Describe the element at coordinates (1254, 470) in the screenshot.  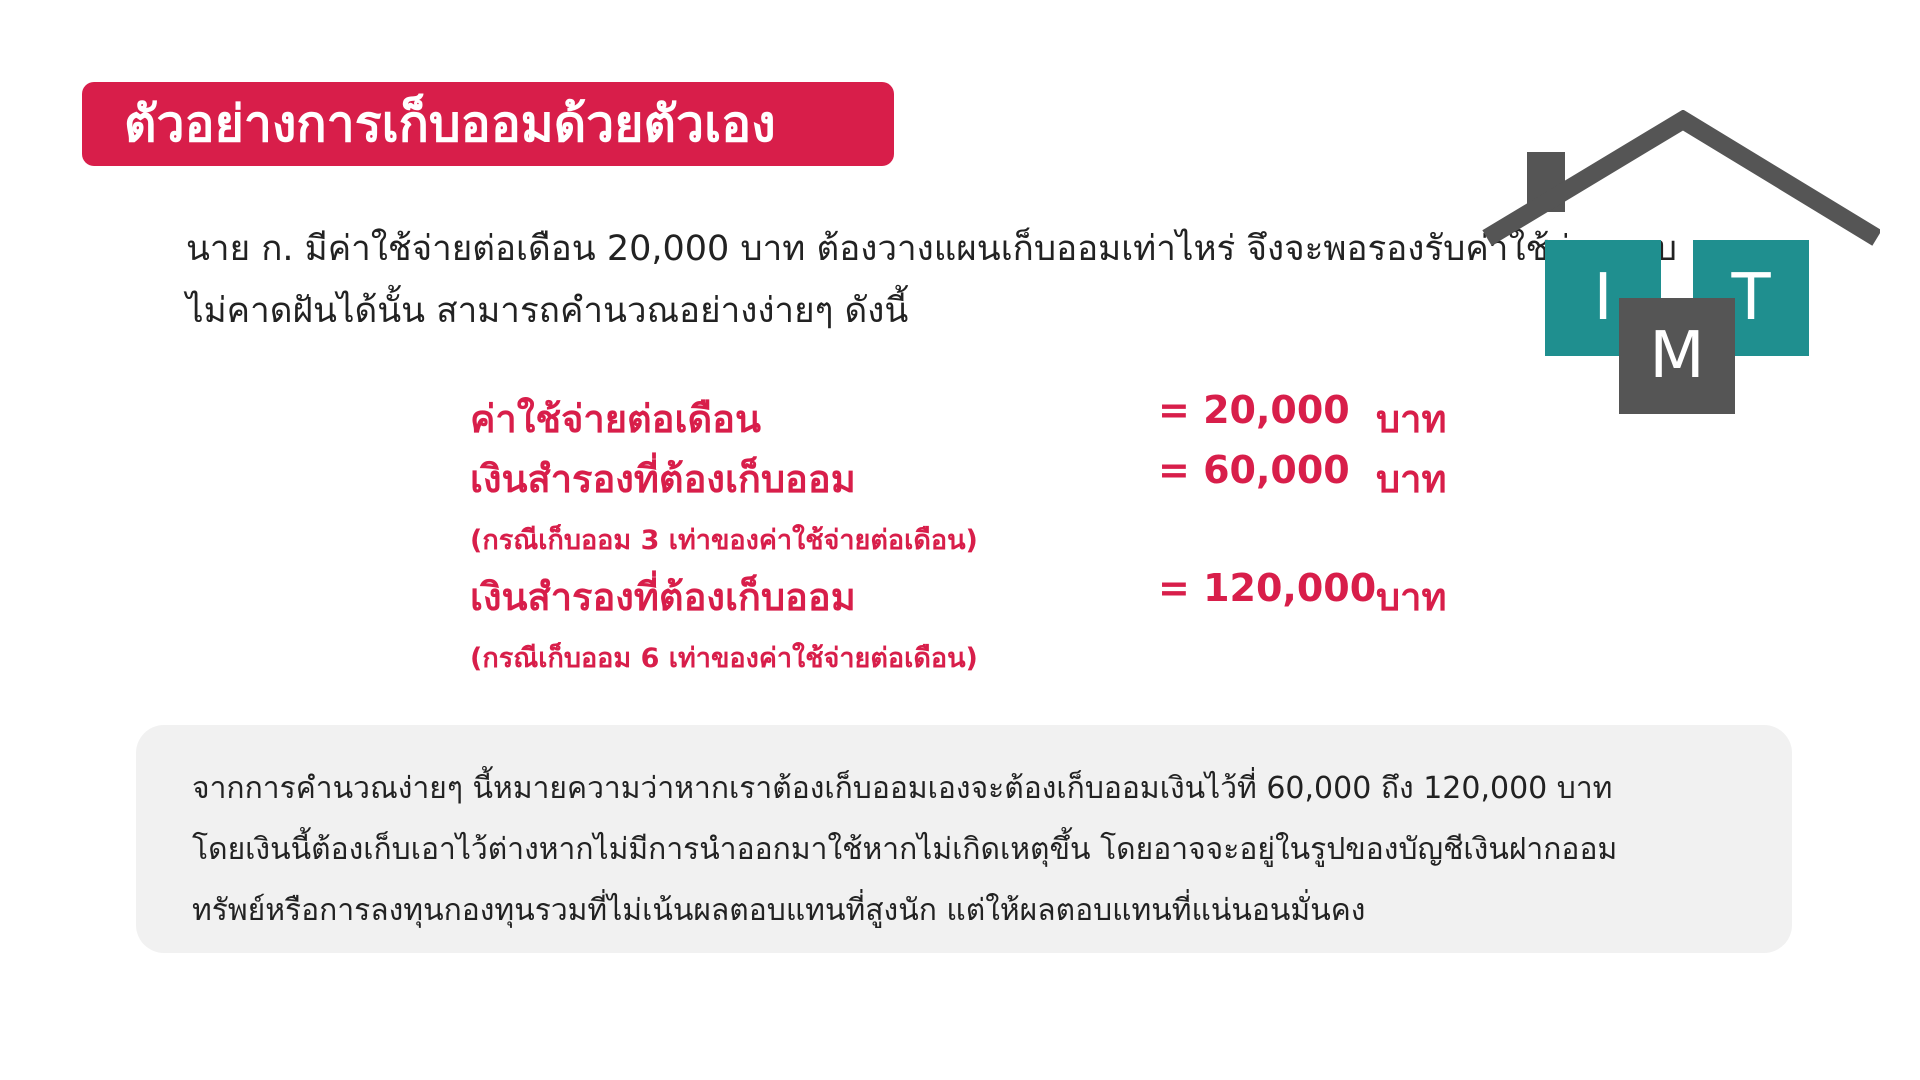
I see `calc-value: = 60,000` at that location.